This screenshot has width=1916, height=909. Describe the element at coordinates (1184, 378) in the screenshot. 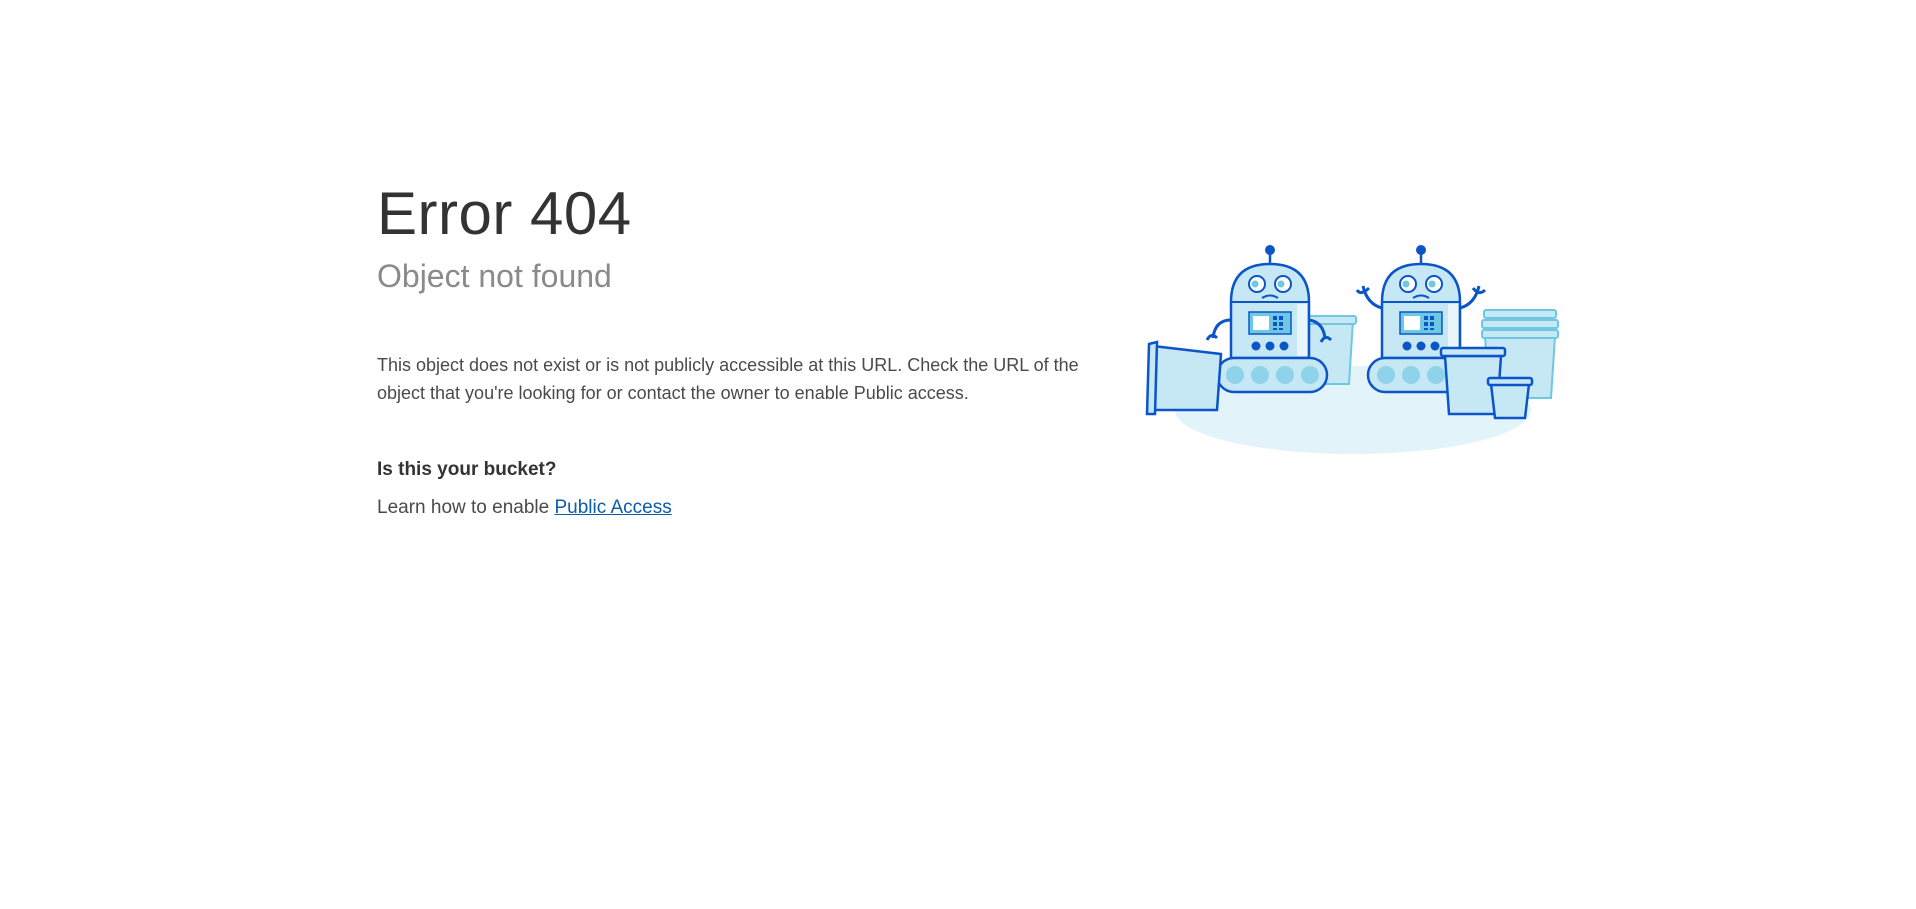

I see `tipped-bucket-icon` at that location.